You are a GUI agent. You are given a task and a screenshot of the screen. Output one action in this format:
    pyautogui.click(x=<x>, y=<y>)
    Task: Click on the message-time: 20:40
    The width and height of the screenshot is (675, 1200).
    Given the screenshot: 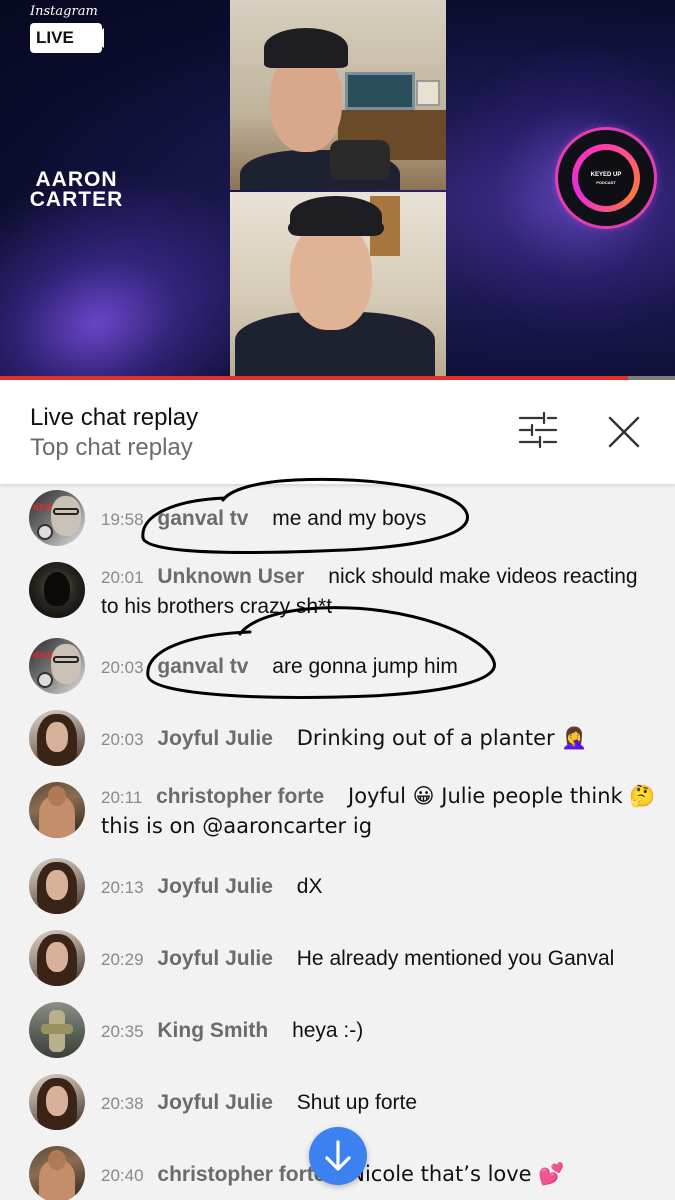 What is the action you would take?
    pyautogui.click(x=122, y=1175)
    